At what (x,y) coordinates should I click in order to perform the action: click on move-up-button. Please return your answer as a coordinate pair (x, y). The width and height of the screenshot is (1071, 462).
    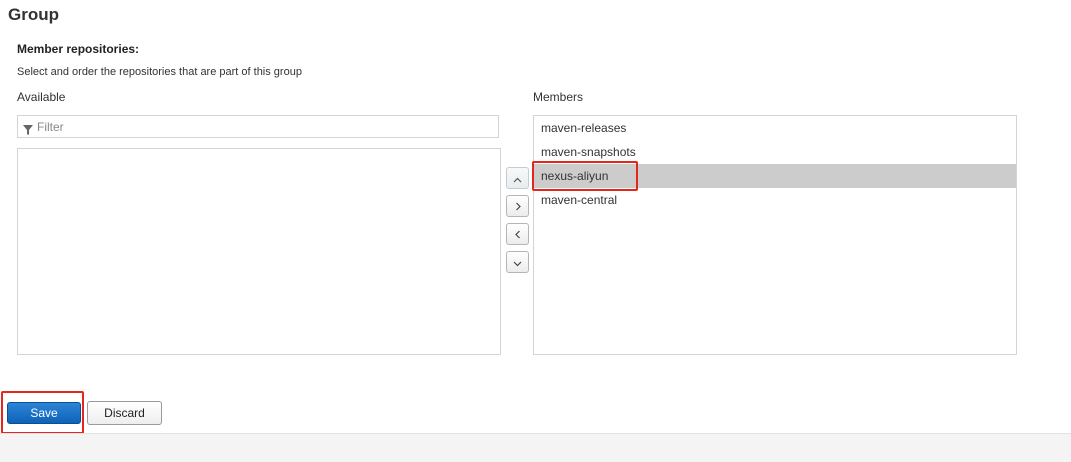
    Looking at the image, I should click on (517, 178).